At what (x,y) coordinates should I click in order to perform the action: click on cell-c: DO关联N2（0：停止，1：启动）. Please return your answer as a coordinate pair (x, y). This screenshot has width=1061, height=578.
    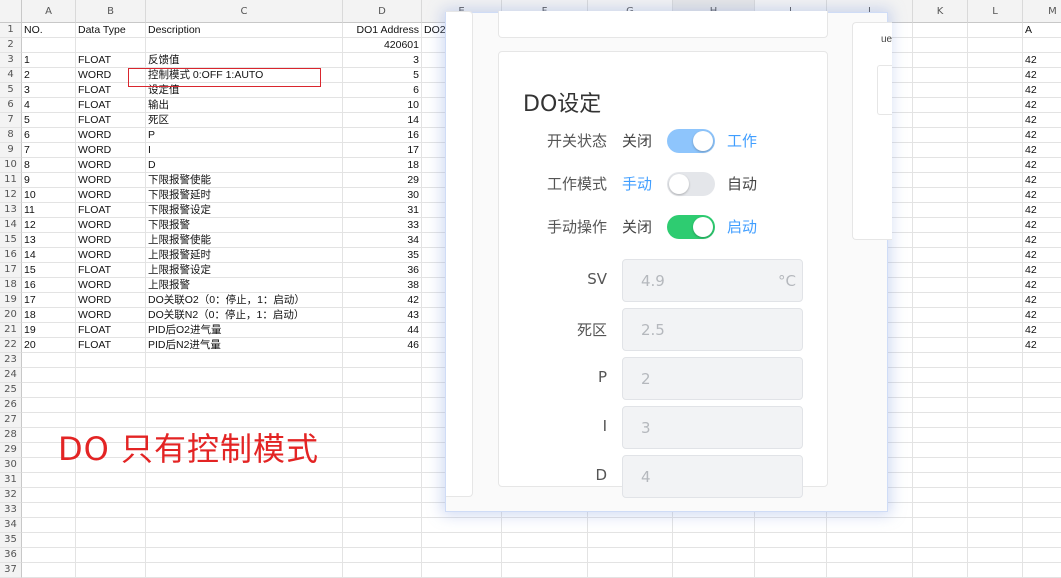
    Looking at the image, I should click on (244, 315).